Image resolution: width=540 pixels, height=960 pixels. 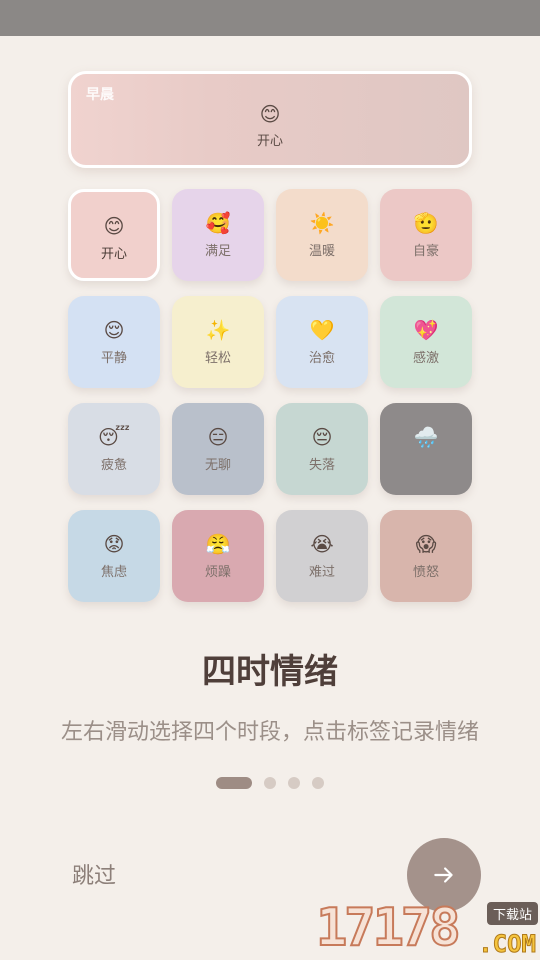 I want to click on mood-tile: ✨ 轻松, so click(x=218, y=342).